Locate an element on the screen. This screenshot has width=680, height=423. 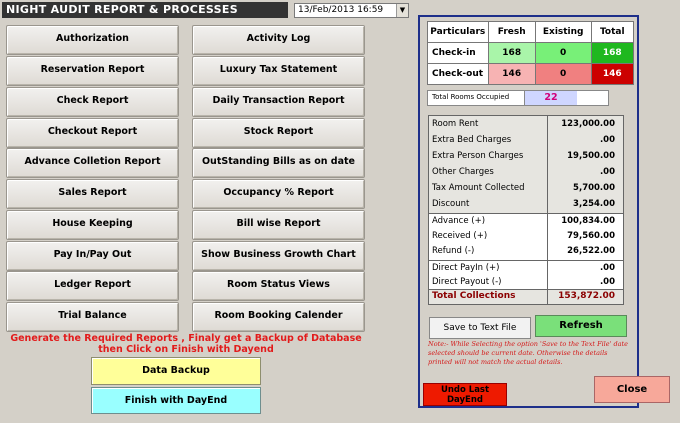
business-growth-chart-button: Show Business Growth Chart is located at coordinates (278, 256).